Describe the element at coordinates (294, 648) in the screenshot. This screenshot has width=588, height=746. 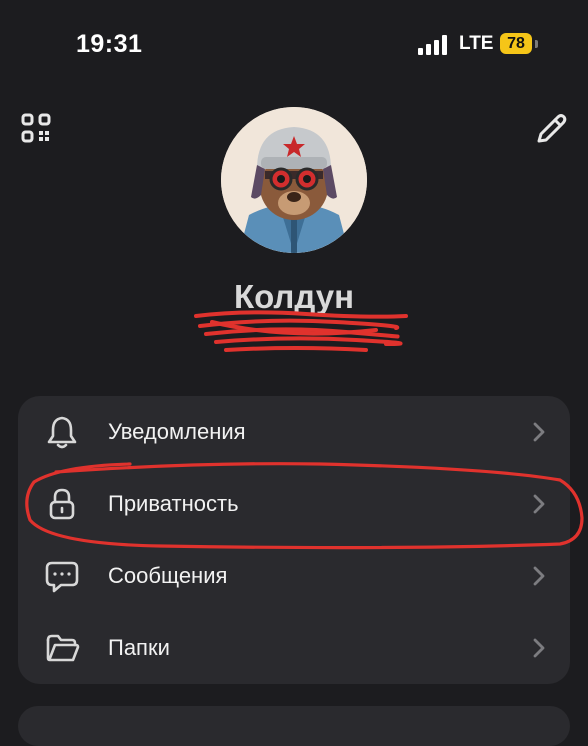
I see `menu-item-folders: Папки` at that location.